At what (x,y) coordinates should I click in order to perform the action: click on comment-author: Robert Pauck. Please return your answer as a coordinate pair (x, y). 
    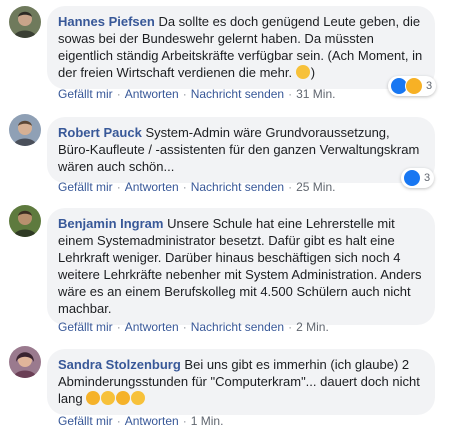
    Looking at the image, I should click on (100, 132).